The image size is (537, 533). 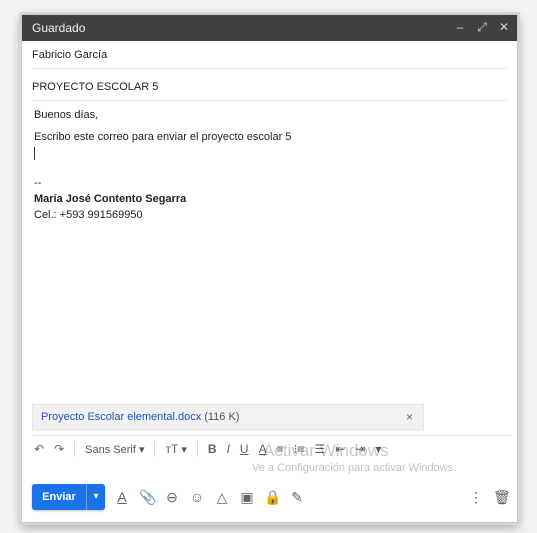 What do you see at coordinates (269, 87) in the screenshot?
I see `subject-field: PROYECTO ESCOLAR 5` at bounding box center [269, 87].